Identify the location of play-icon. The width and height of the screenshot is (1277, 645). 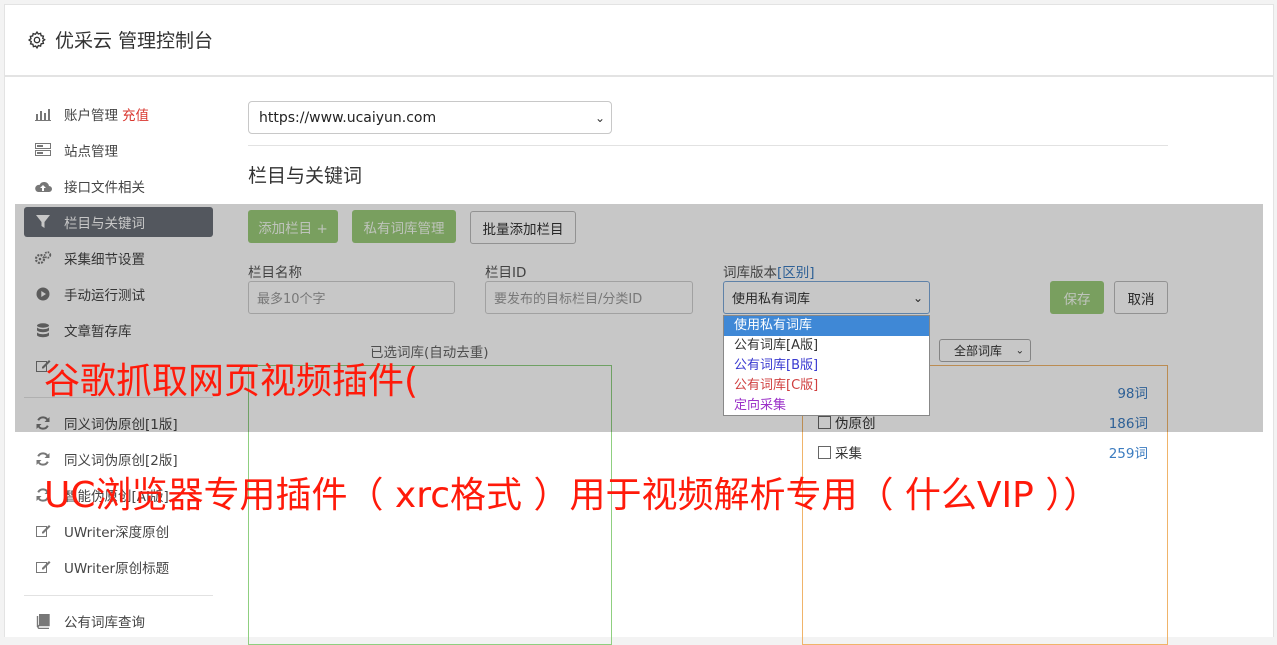
(43, 294).